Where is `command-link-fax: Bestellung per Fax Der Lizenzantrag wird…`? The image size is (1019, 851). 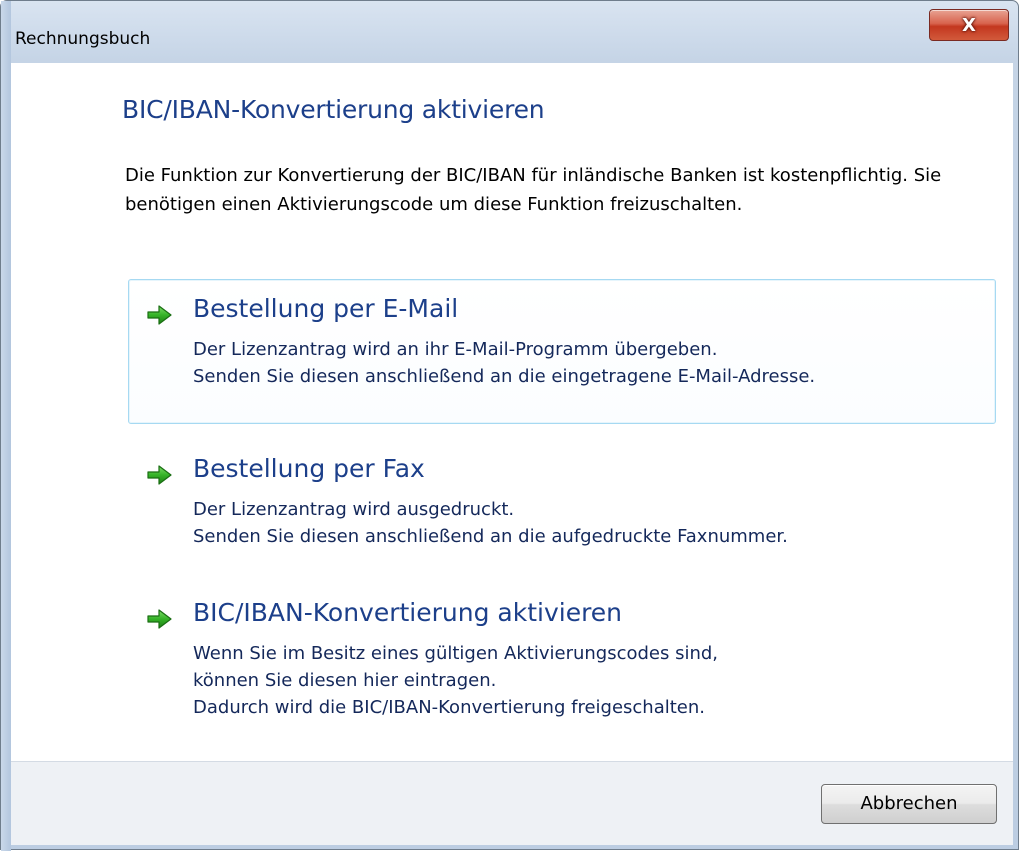 command-link-fax: Bestellung per Fax Der Lizenzantrag wird… is located at coordinates (562, 499).